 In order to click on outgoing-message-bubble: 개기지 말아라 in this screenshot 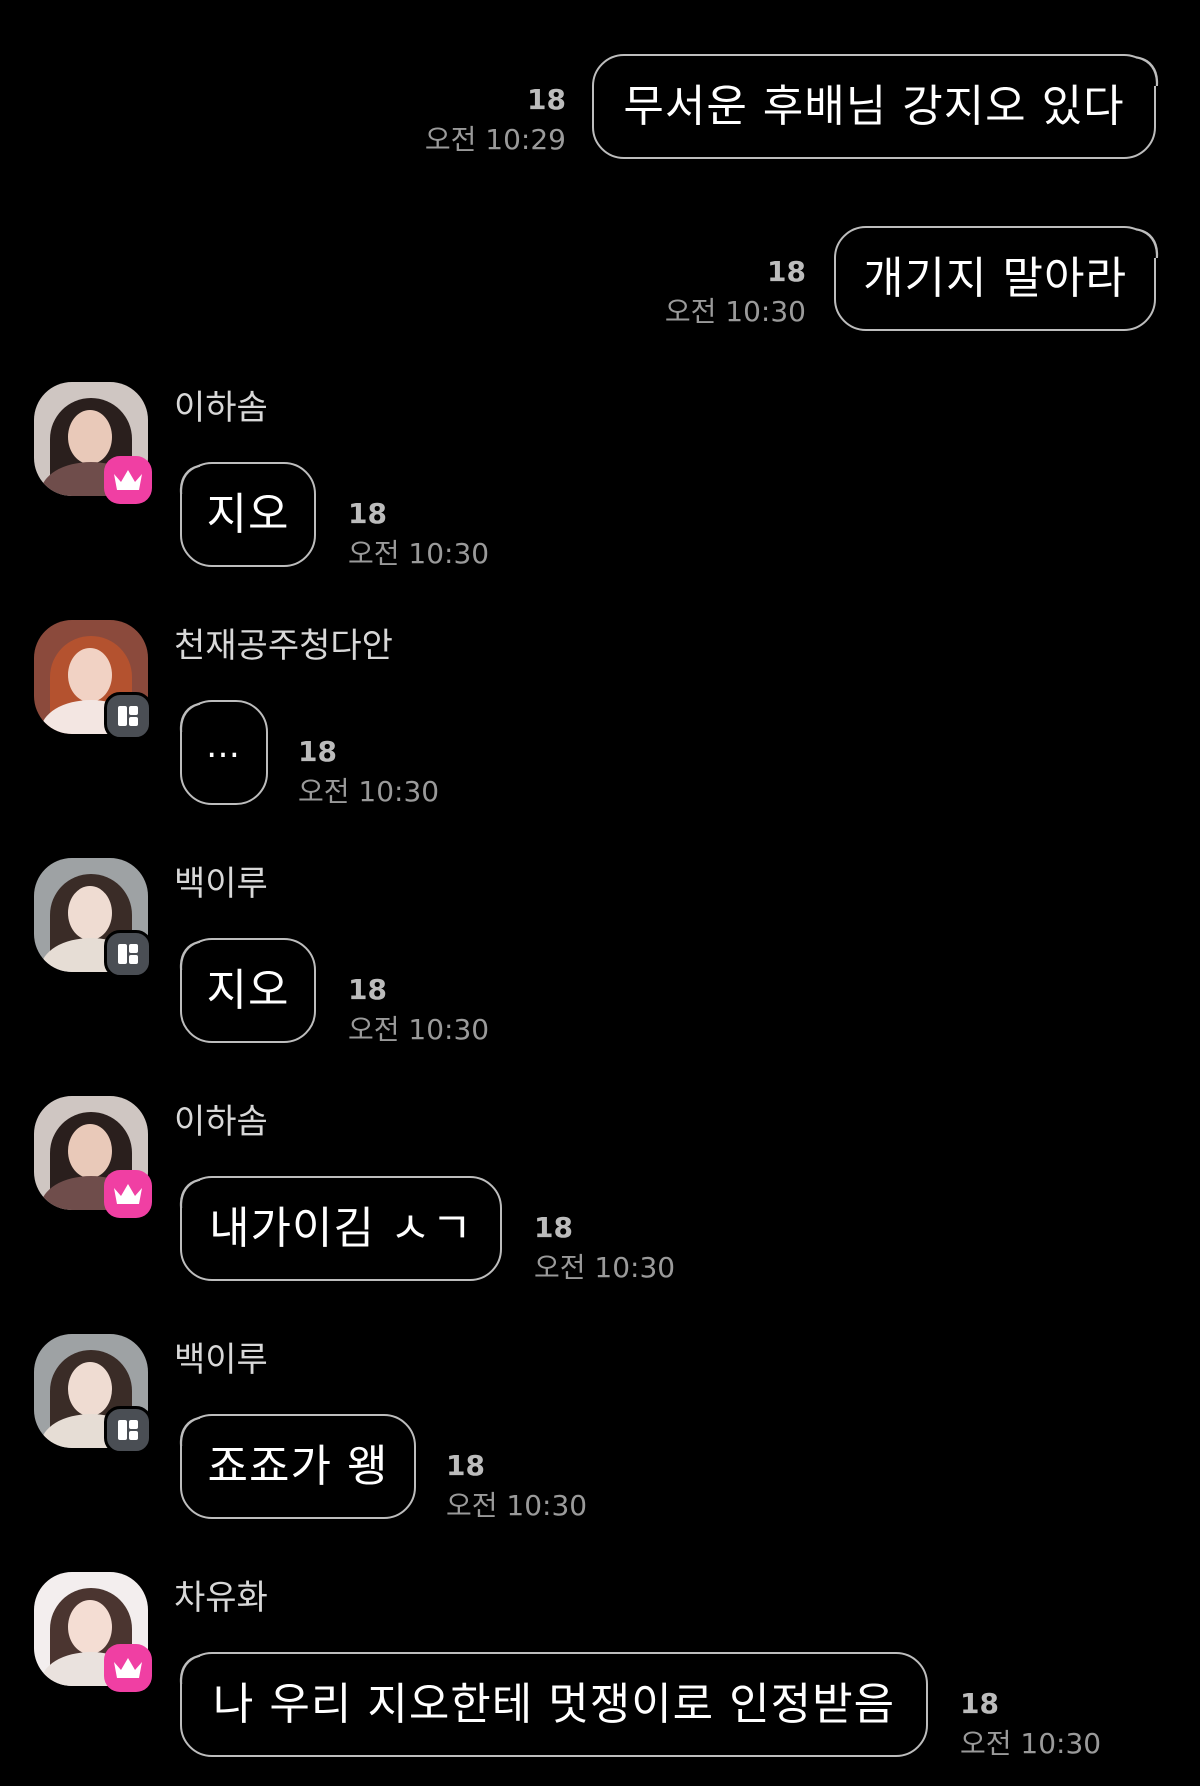, I will do `click(995, 278)`.